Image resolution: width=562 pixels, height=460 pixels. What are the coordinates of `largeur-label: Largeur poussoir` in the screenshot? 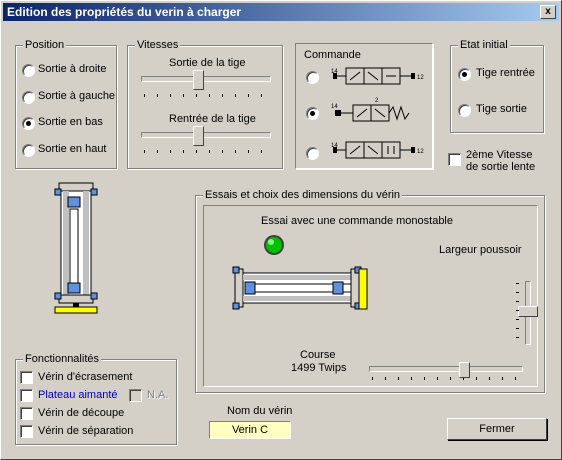 It's located at (480, 250).